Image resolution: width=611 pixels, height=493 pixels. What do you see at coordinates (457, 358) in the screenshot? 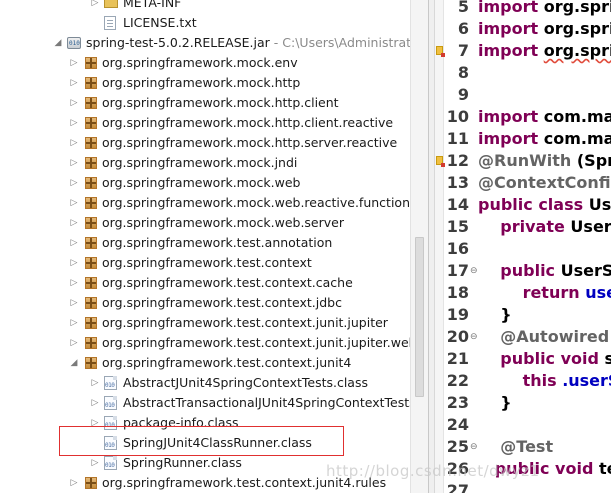
I see `line-number: 21` at bounding box center [457, 358].